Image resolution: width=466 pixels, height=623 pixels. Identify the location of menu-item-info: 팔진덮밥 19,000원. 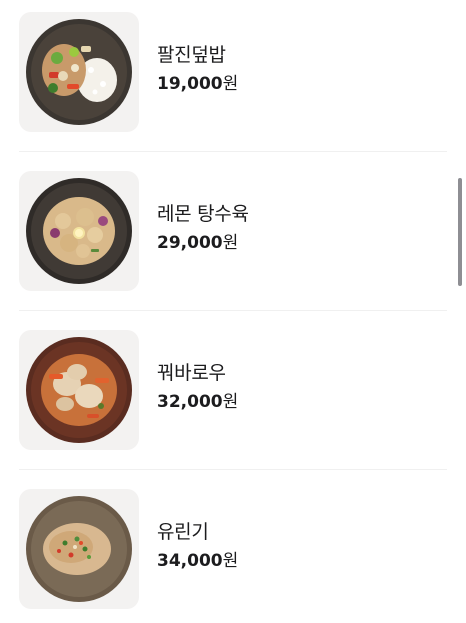
(197, 69).